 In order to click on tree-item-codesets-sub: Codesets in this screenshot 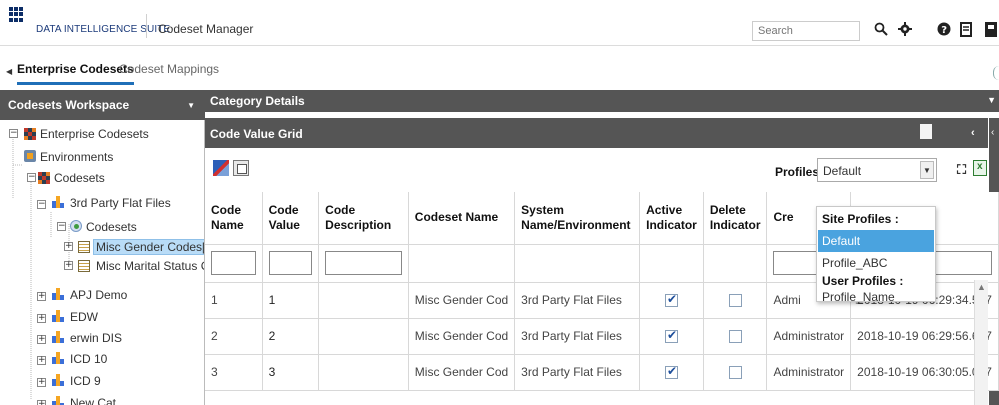, I will do `click(111, 227)`.